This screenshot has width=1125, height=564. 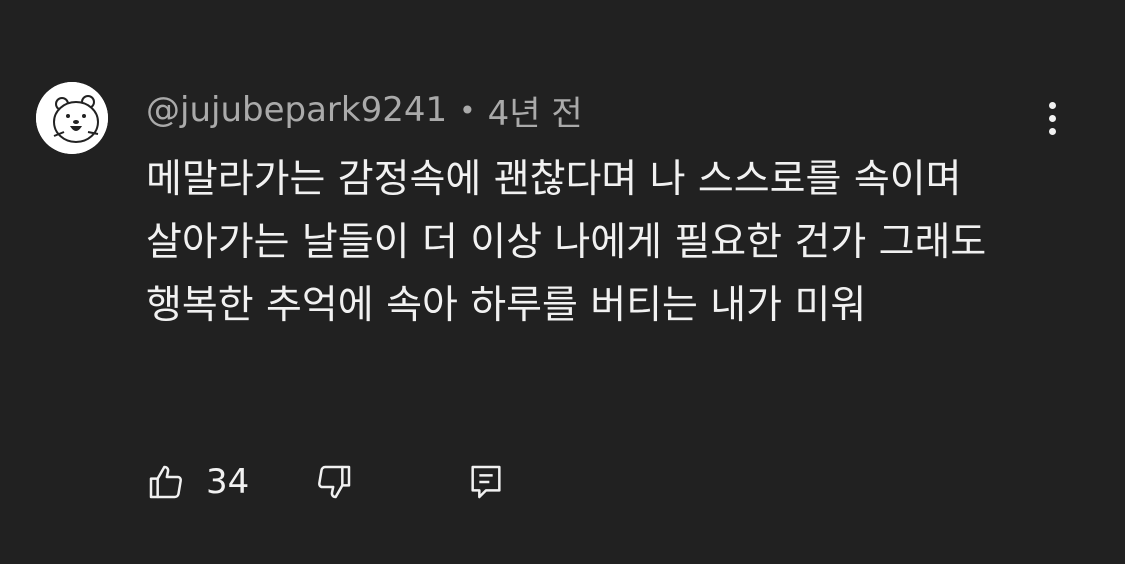 I want to click on author-name: @jujubepark9241, so click(x=296, y=110).